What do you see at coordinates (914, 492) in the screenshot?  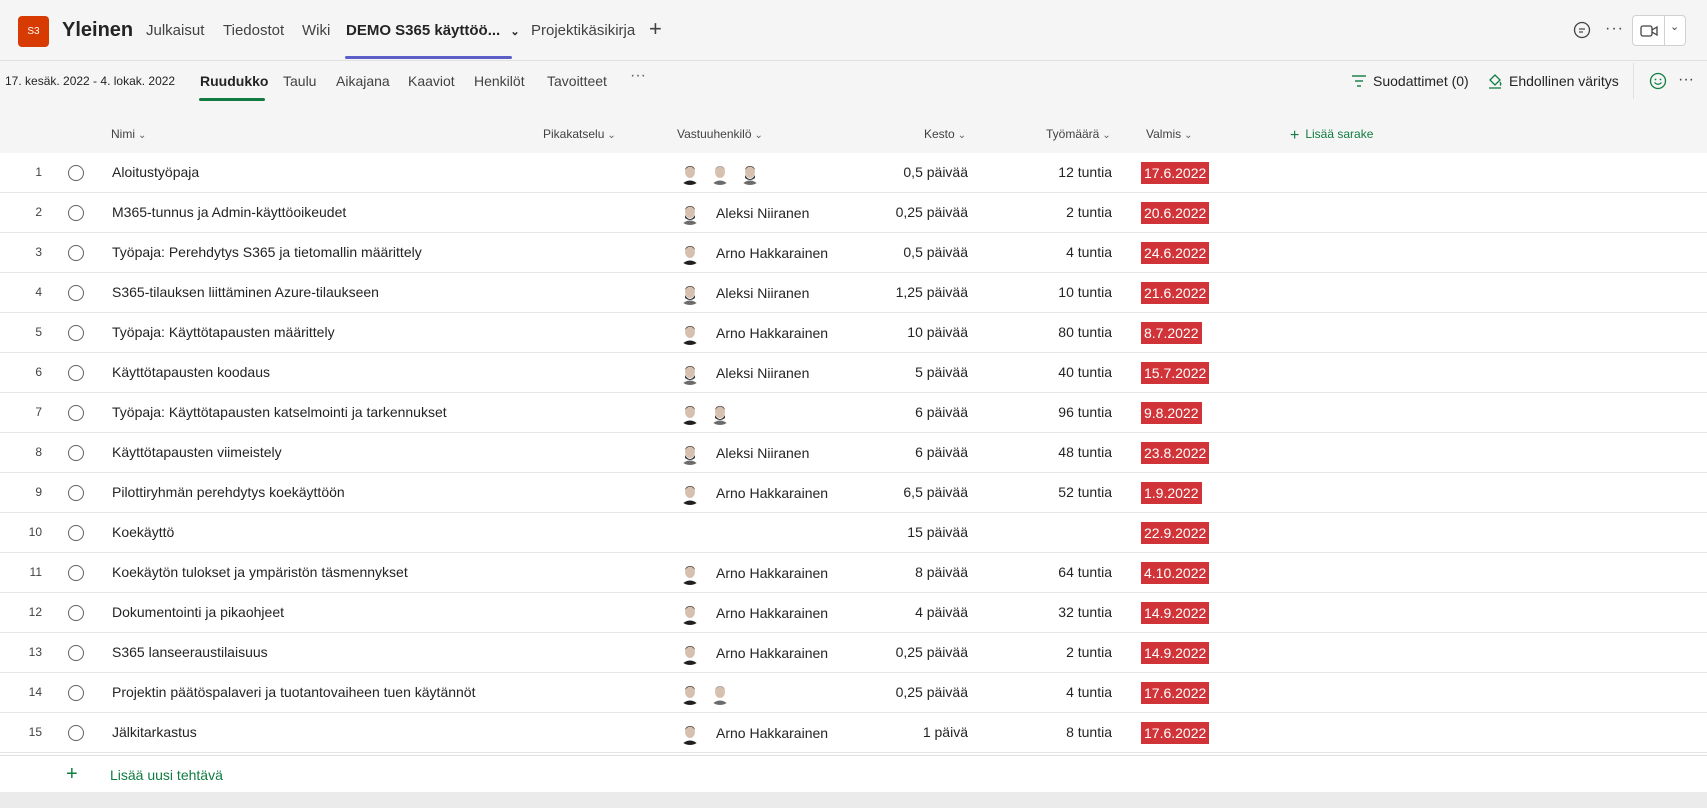 I see `duration-cell: 6,5 päivää` at bounding box center [914, 492].